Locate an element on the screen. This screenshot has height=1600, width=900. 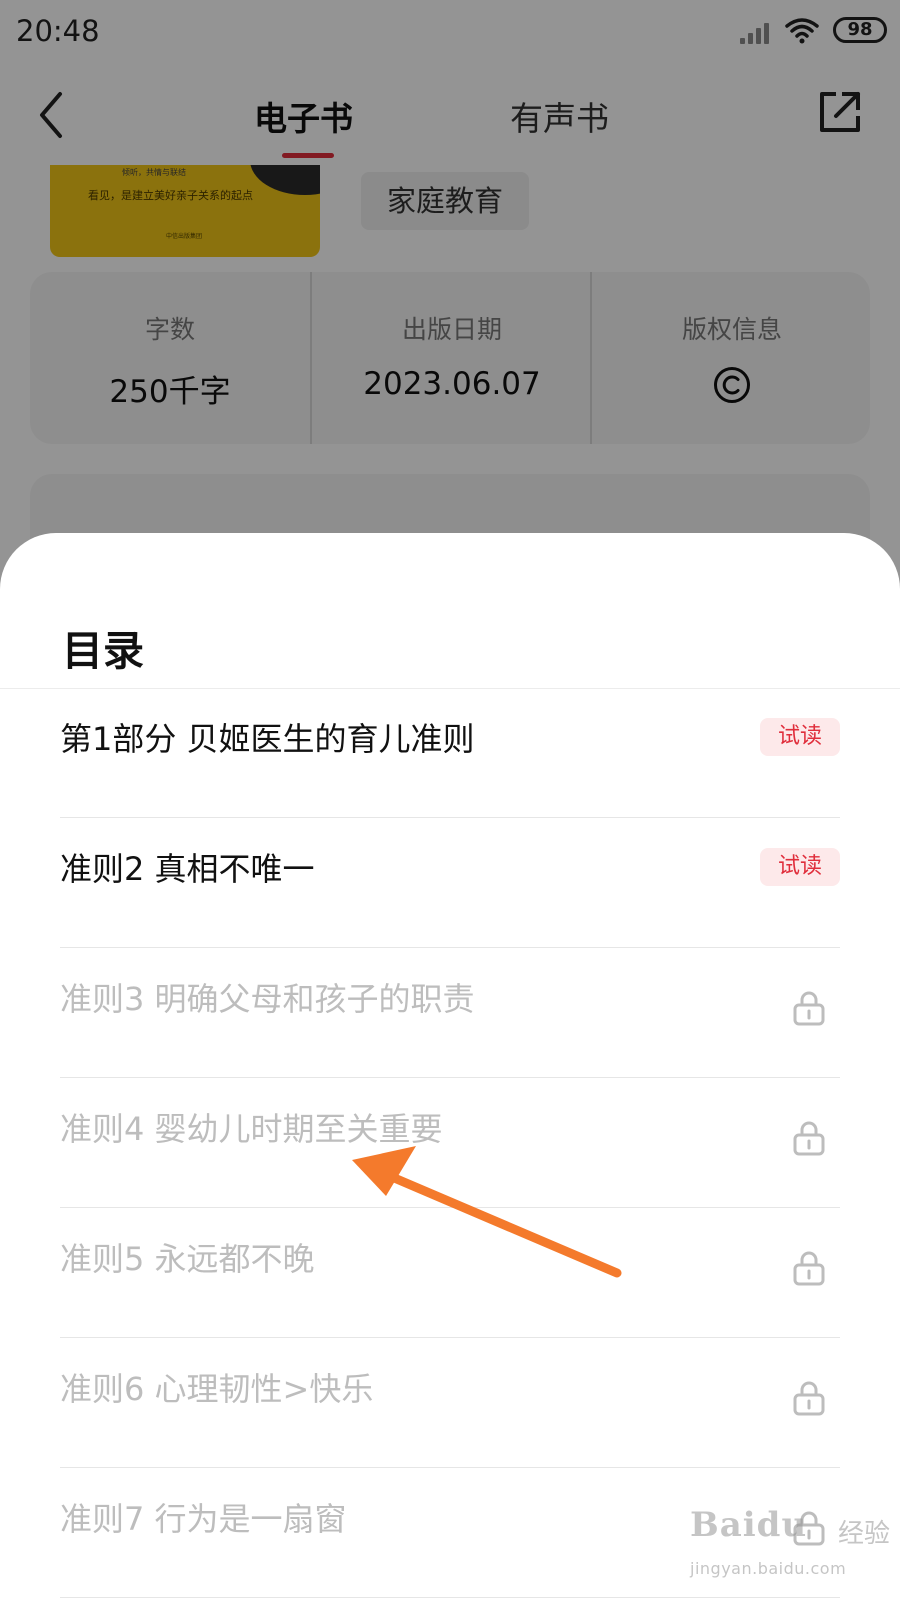
watermark: Baidu 经验 jingyan.baidu.com is located at coordinates (790, 1550).